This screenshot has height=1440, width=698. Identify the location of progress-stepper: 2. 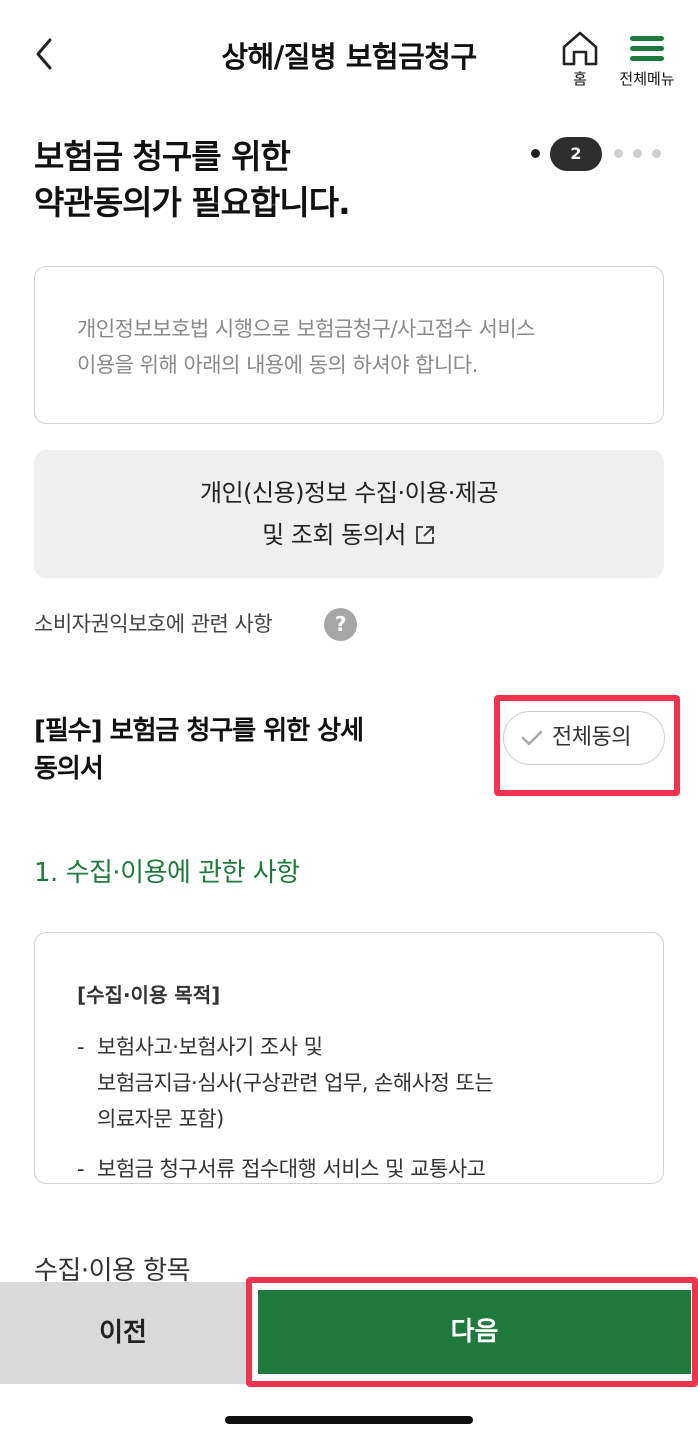
(598, 154).